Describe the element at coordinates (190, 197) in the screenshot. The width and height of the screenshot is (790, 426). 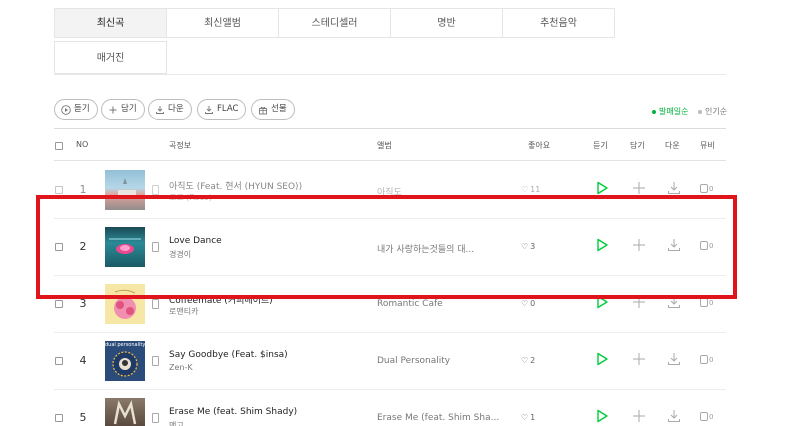
I see `artist-name: 로코 (Roco)` at that location.